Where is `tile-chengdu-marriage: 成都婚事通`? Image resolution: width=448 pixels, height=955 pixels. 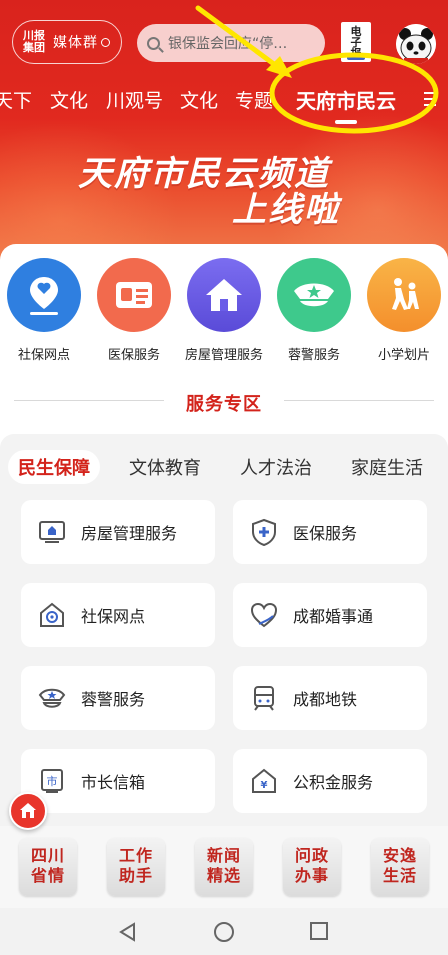
tile-chengdu-marriage: 成都婚事通 is located at coordinates (330, 615).